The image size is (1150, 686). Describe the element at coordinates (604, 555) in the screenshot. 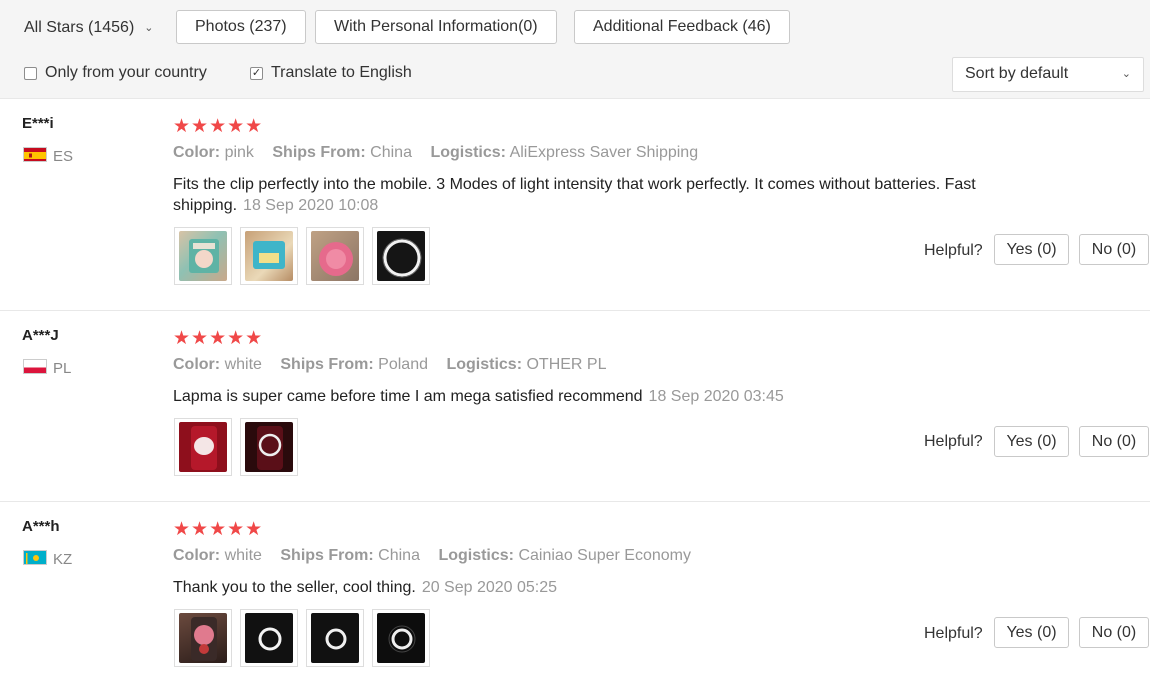

I see `logistics-value: Cainiao Super Economy` at that location.